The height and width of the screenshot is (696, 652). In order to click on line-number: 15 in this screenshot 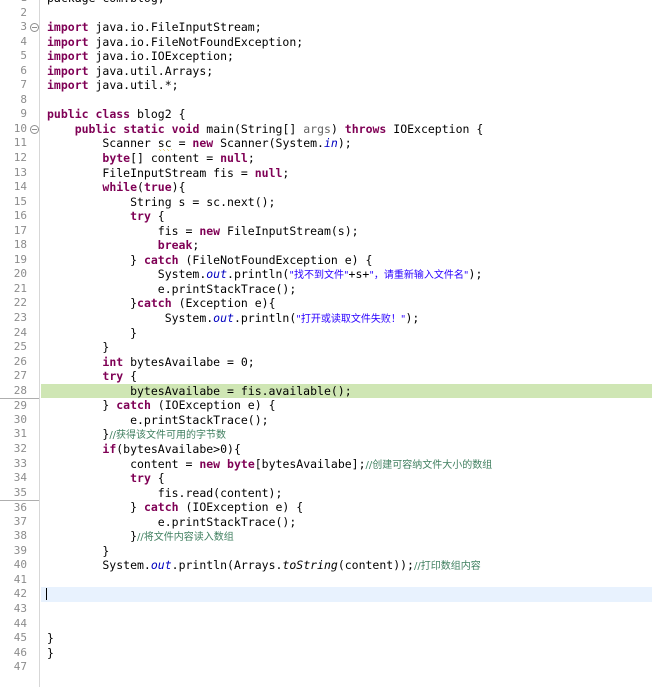, I will do `click(19, 202)`.